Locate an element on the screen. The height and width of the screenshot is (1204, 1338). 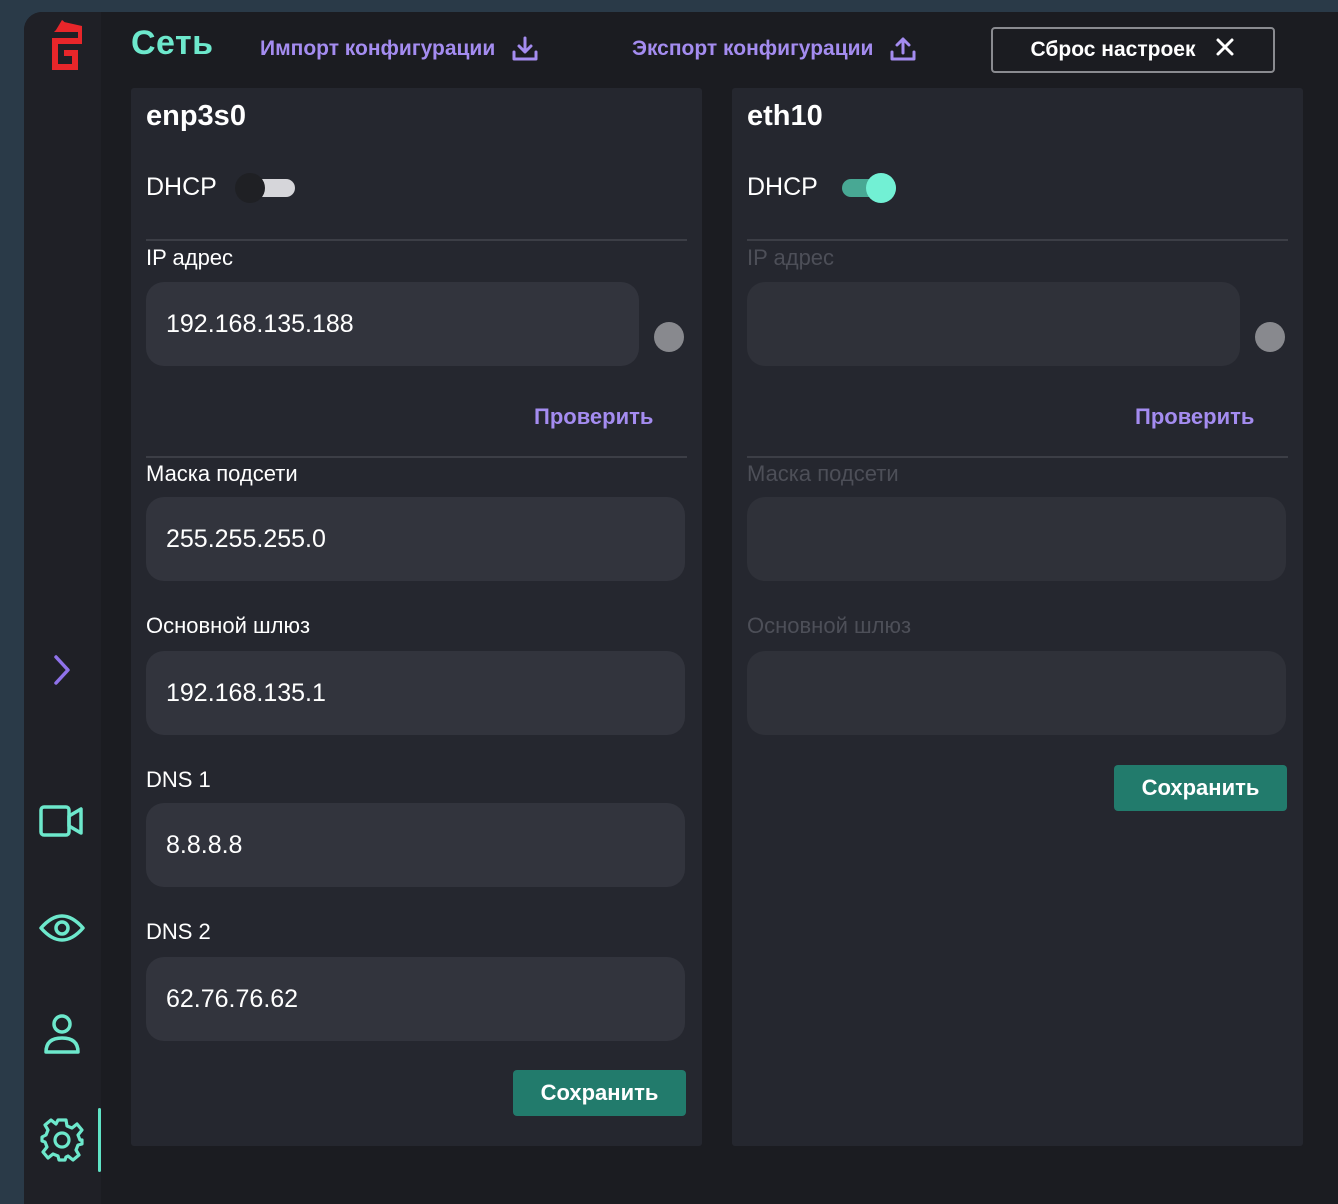
eye-icon is located at coordinates (62, 928).